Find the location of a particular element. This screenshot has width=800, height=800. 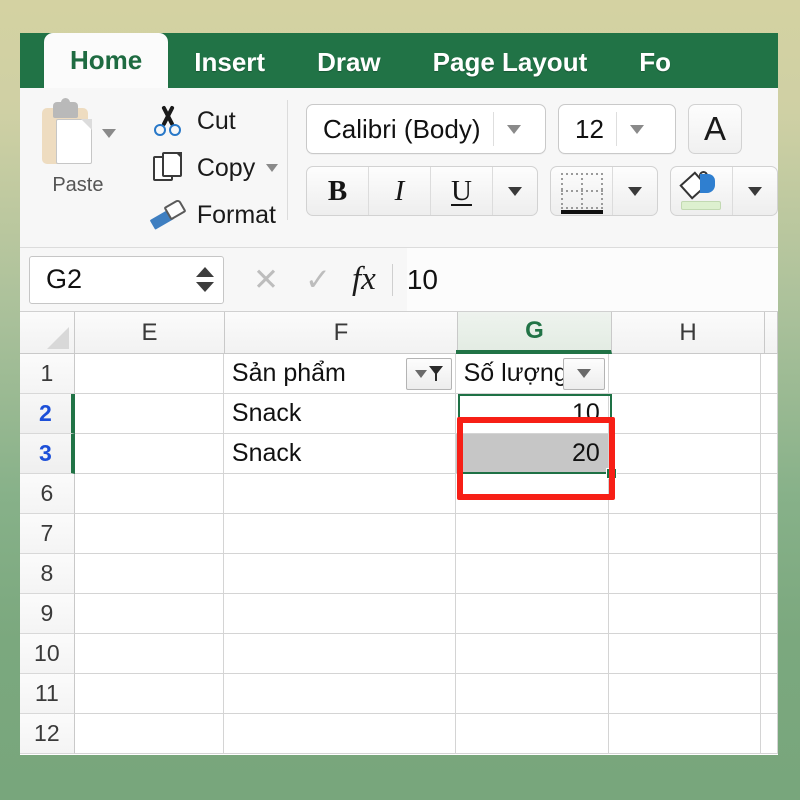

cell-e9 is located at coordinates (149, 614).